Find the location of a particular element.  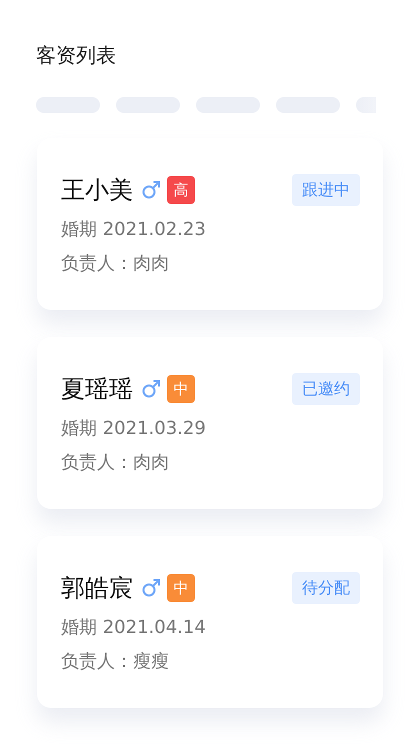

priority-tag: 高 is located at coordinates (181, 190).